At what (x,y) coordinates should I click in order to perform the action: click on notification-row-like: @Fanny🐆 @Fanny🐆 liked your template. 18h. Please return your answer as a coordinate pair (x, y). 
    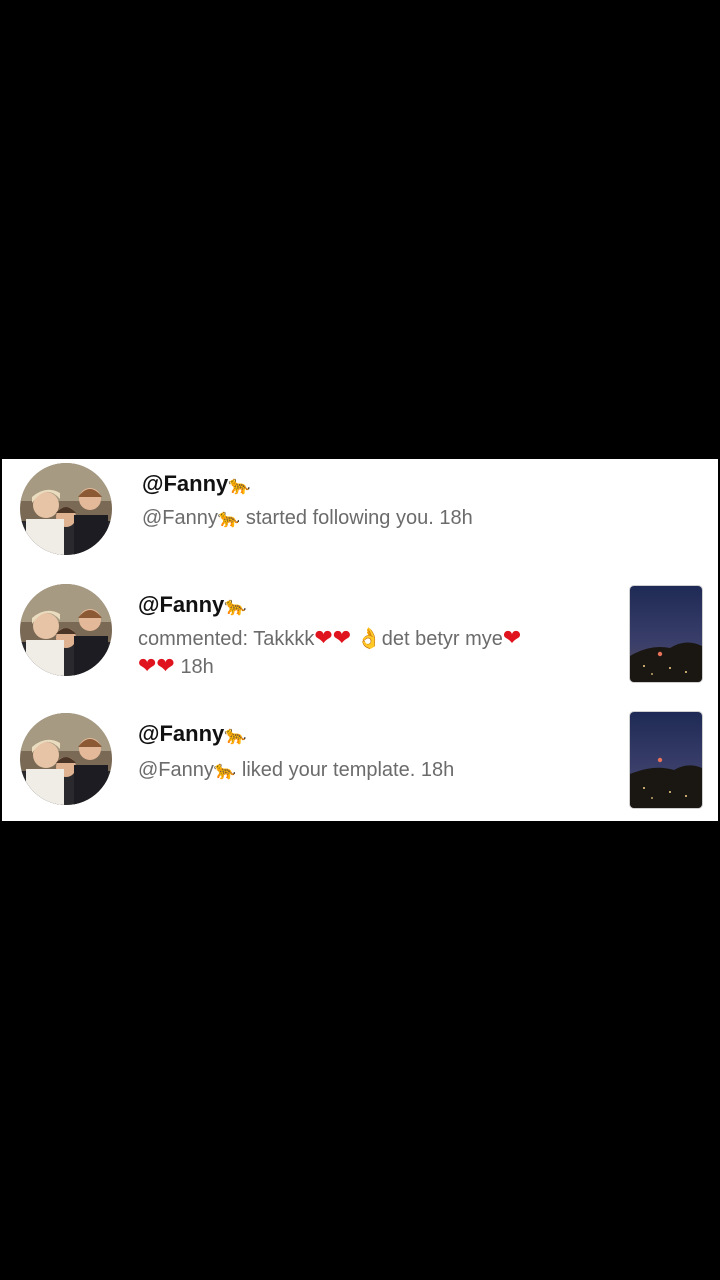
    Looking at the image, I should click on (360, 762).